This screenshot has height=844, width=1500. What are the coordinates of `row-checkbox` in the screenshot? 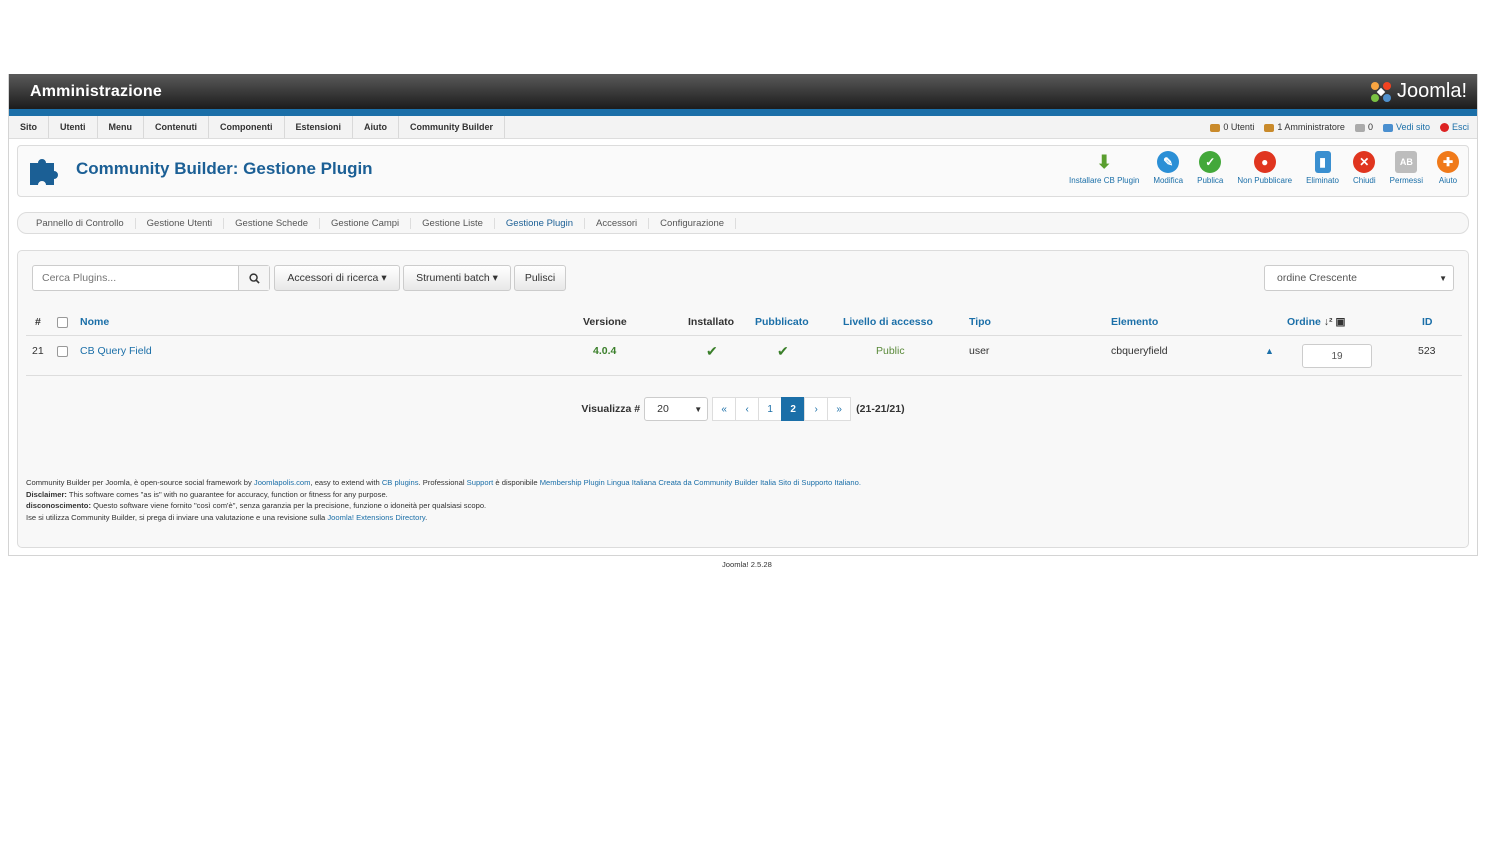 It's located at (62, 351).